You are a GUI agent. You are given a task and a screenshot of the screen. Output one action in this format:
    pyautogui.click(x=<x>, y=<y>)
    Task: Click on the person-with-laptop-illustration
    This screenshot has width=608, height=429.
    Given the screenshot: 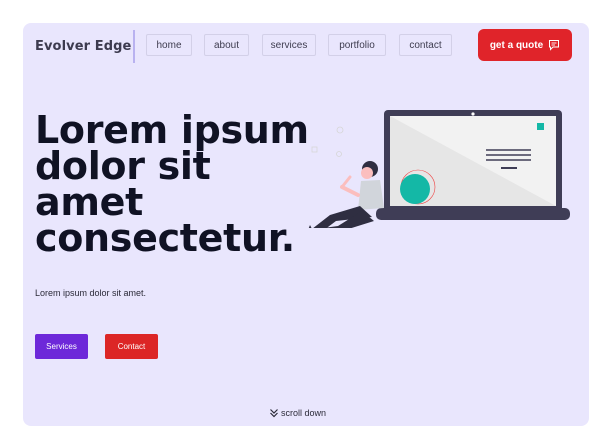 What is the action you would take?
    pyautogui.click(x=439, y=169)
    